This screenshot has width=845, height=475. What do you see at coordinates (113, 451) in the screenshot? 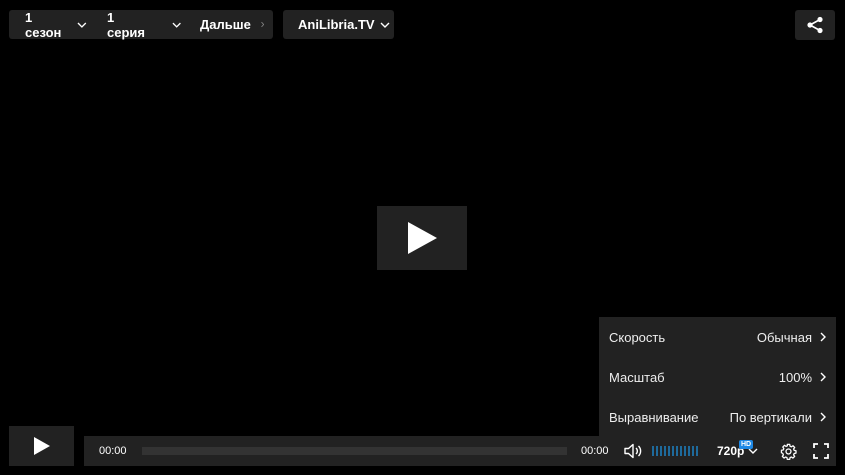
I see `current-time: 00:00` at bounding box center [113, 451].